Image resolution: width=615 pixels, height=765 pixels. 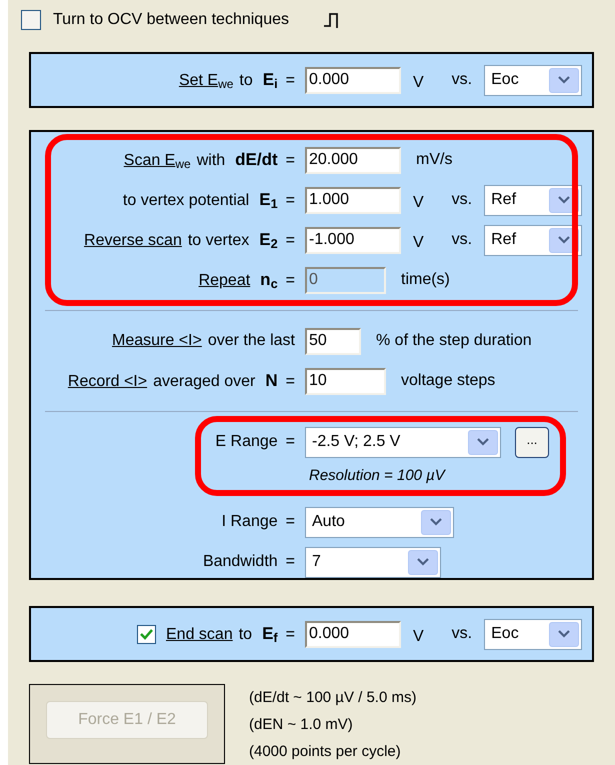 What do you see at coordinates (240, 562) in the screenshot?
I see `field-label: Bandwidth` at bounding box center [240, 562].